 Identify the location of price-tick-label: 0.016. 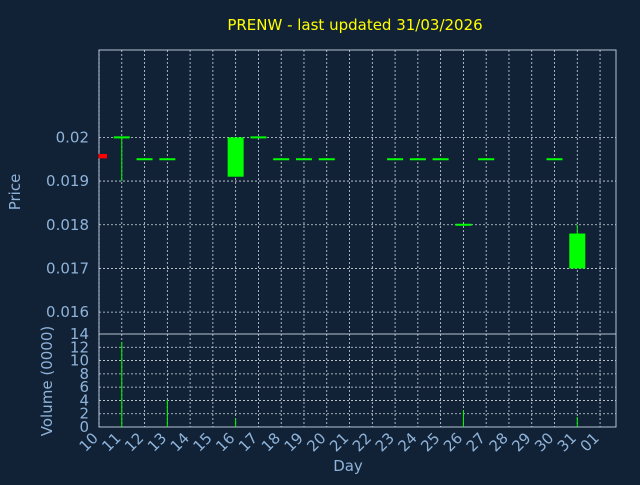
(67, 312).